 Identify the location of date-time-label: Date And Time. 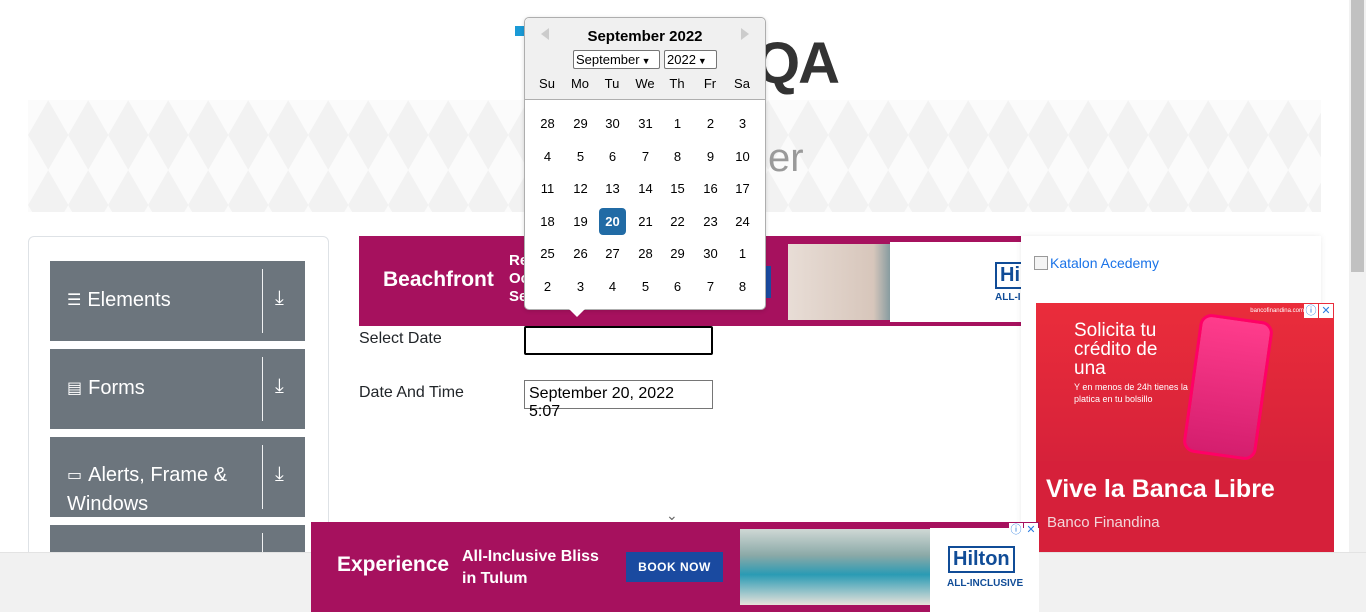
(411, 392).